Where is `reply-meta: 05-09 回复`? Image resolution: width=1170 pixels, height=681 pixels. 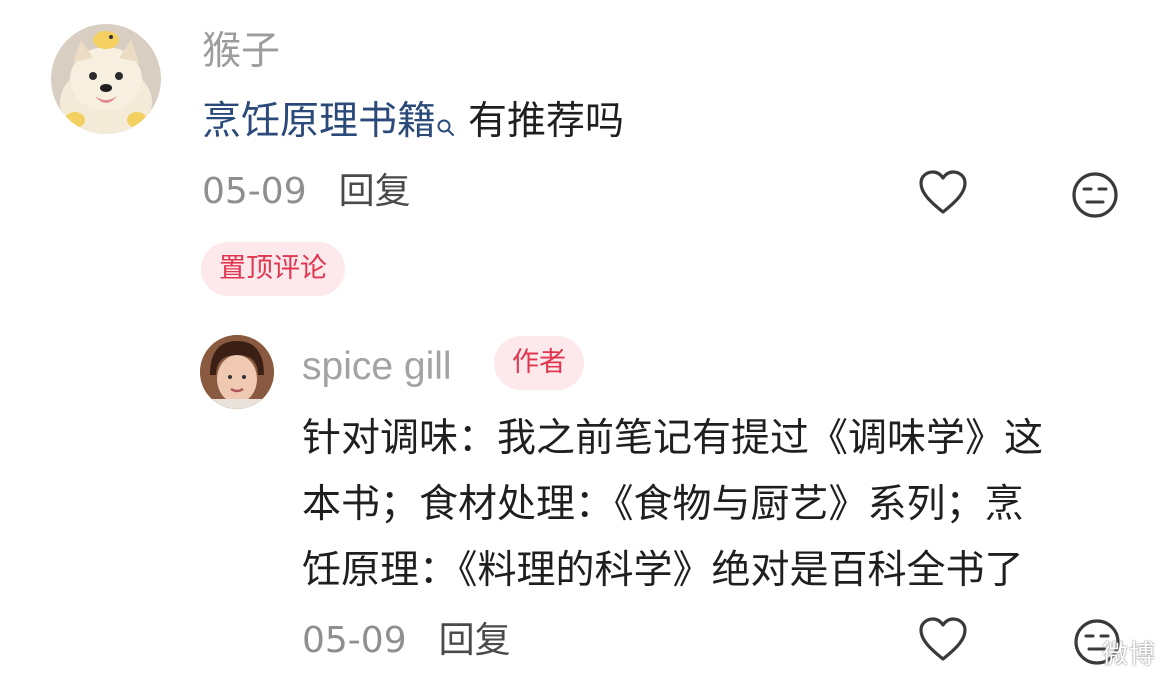
reply-meta: 05-09 回复 is located at coordinates (406, 641).